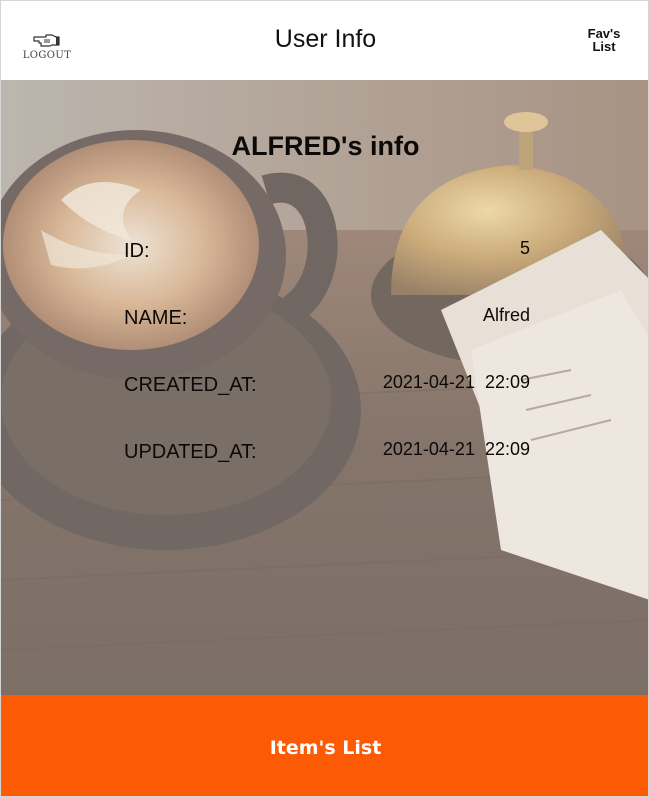  I want to click on field-value-created-at: 2021-04-21 22:09, so click(456, 382).